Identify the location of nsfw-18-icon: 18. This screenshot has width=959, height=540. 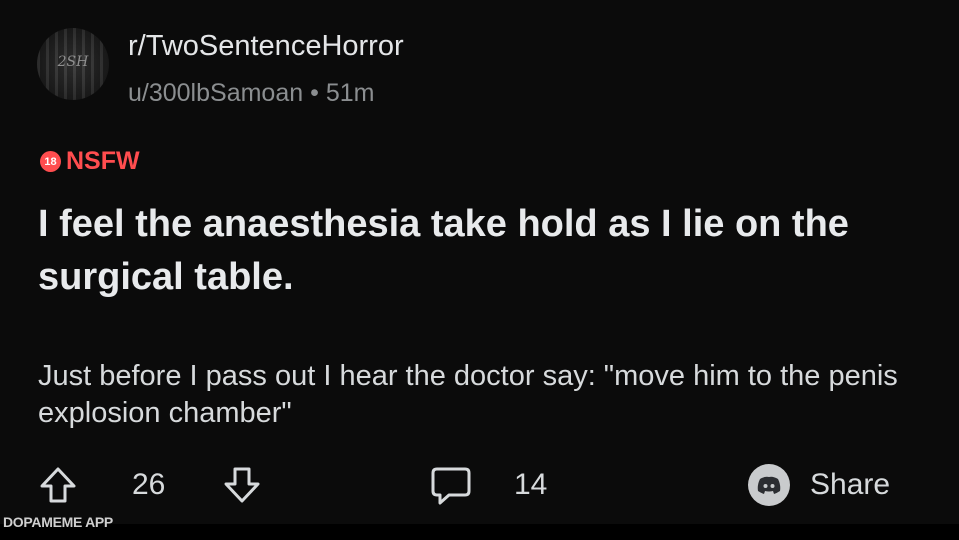
(50, 161).